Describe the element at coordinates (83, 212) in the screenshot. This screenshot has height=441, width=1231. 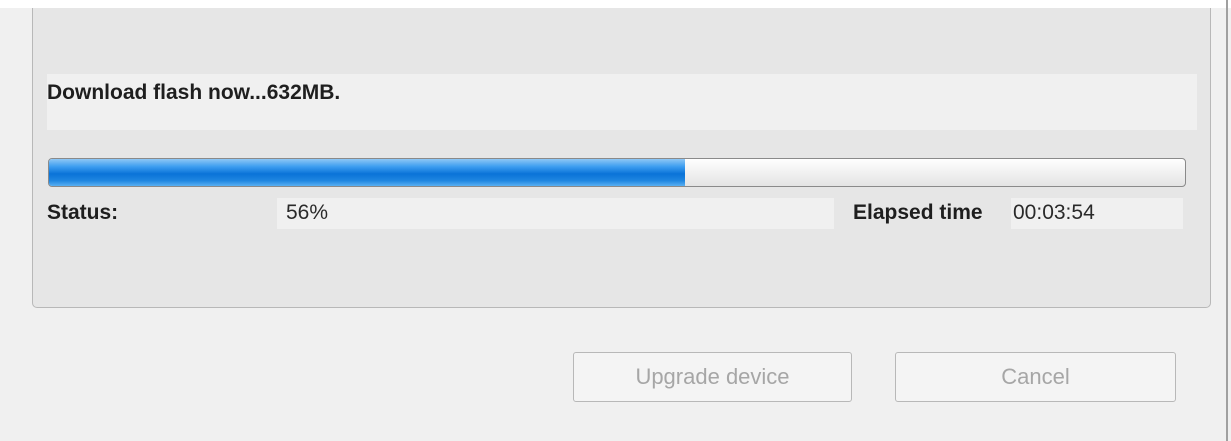
I see `status-label: Status:` at that location.